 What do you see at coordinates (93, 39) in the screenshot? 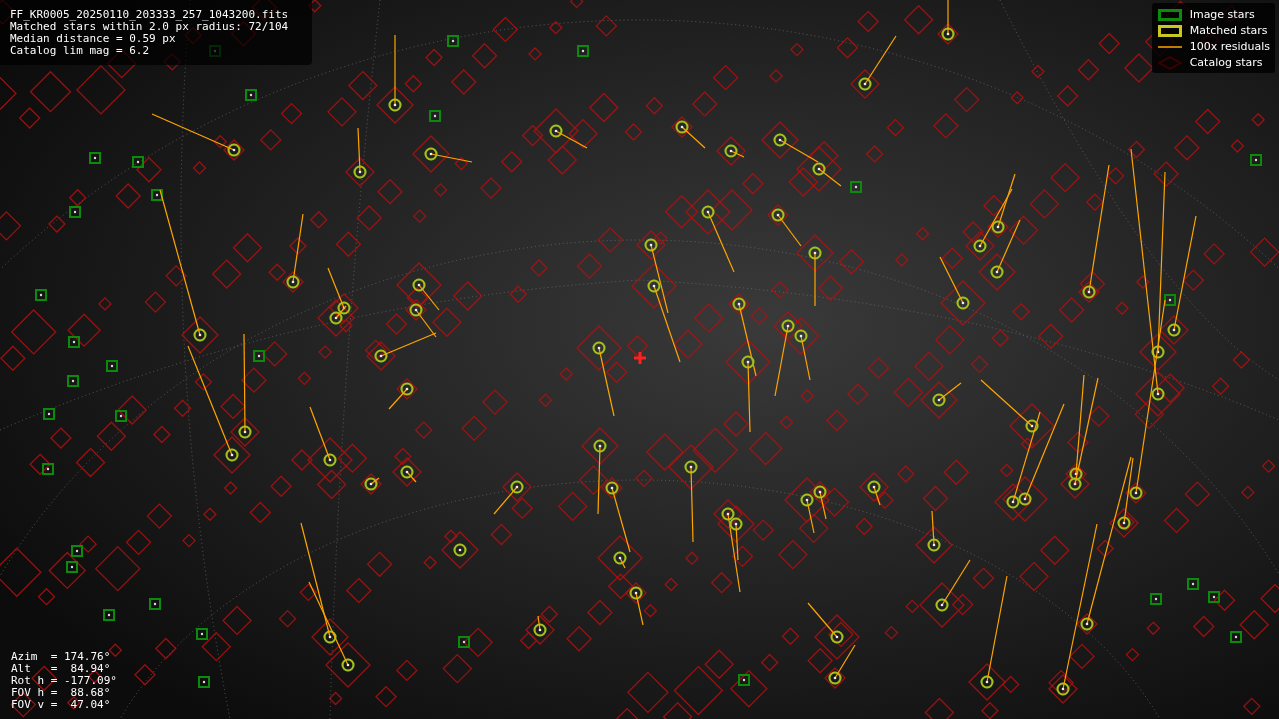
I see `info-text: Median distance = 0.59 px` at bounding box center [93, 39].